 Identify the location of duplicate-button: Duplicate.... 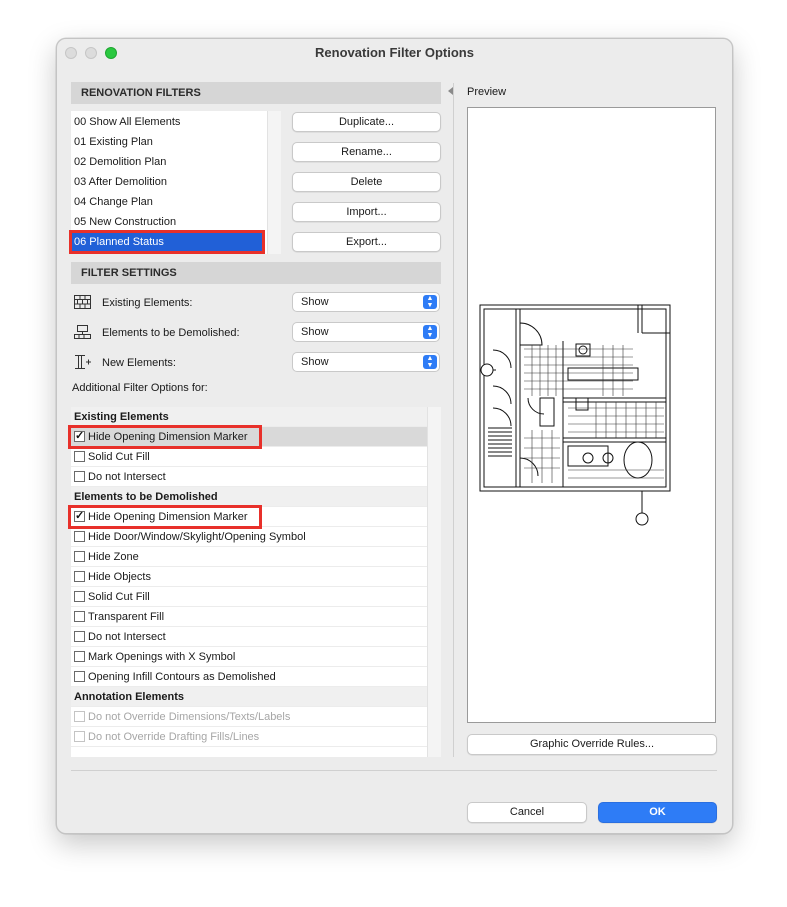
(366, 122).